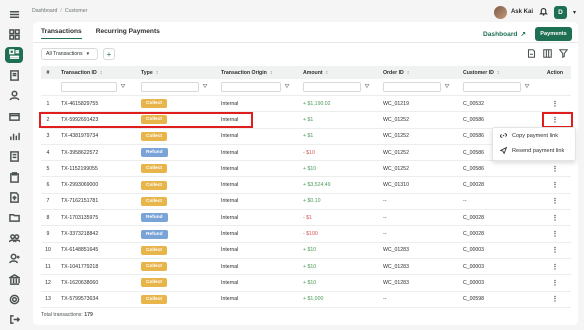 The image size is (584, 330). Describe the element at coordinates (543, 12) in the screenshot. I see `bell-icon` at that location.